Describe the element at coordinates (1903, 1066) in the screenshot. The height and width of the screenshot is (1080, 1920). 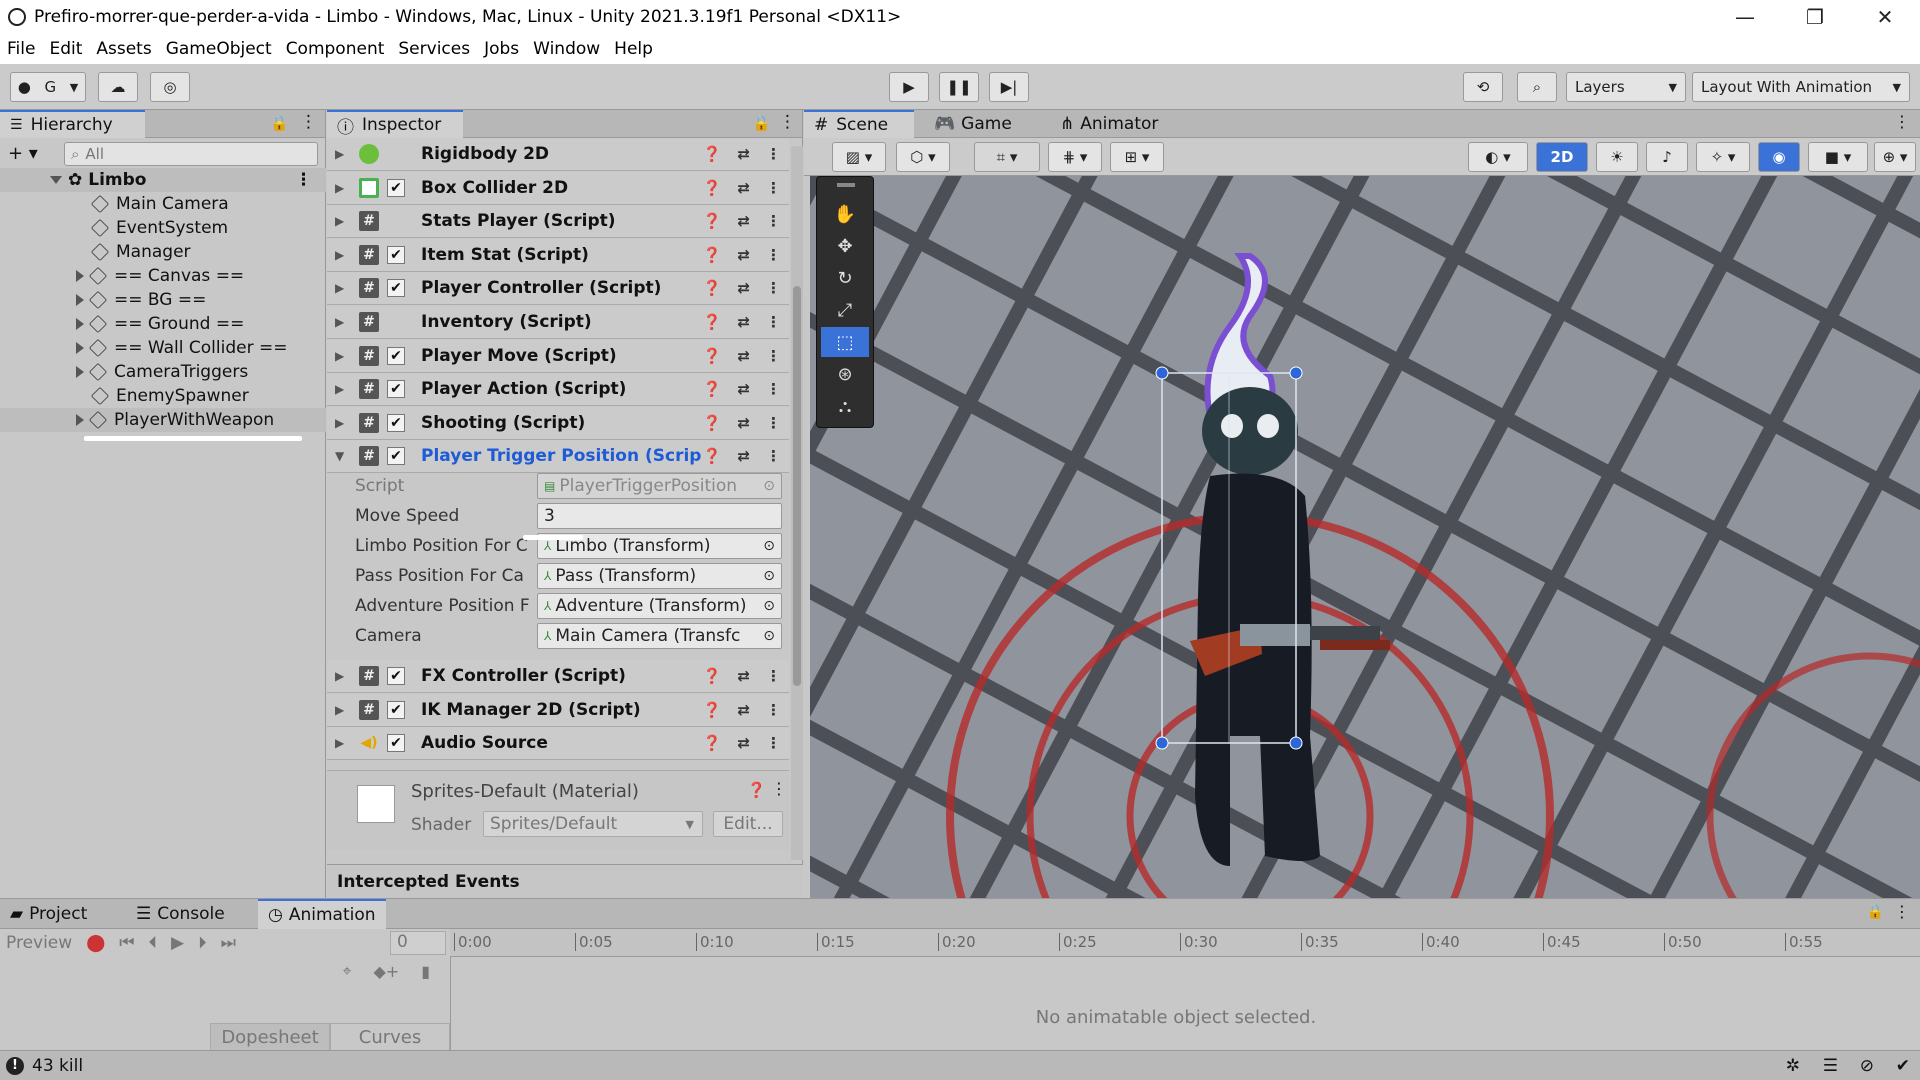
I see `check-icon: ✔` at that location.